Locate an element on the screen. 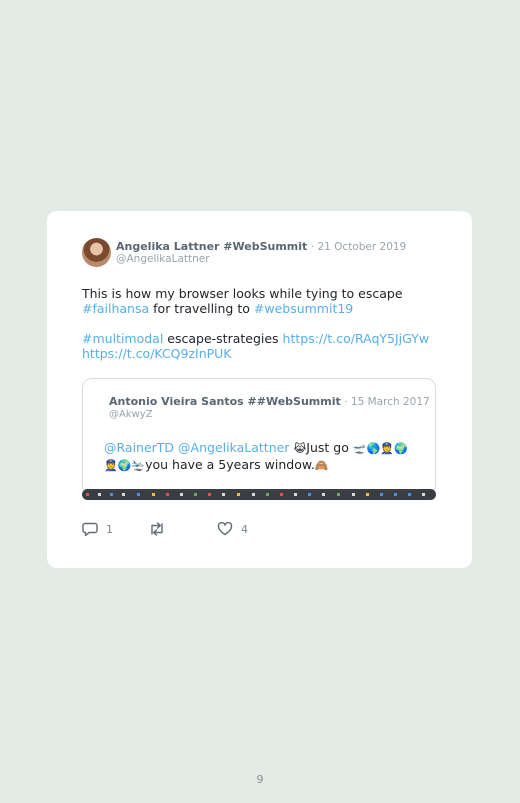 This screenshot has width=520, height=803. hashtag-multimodal: #multimodal is located at coordinates (122, 338).